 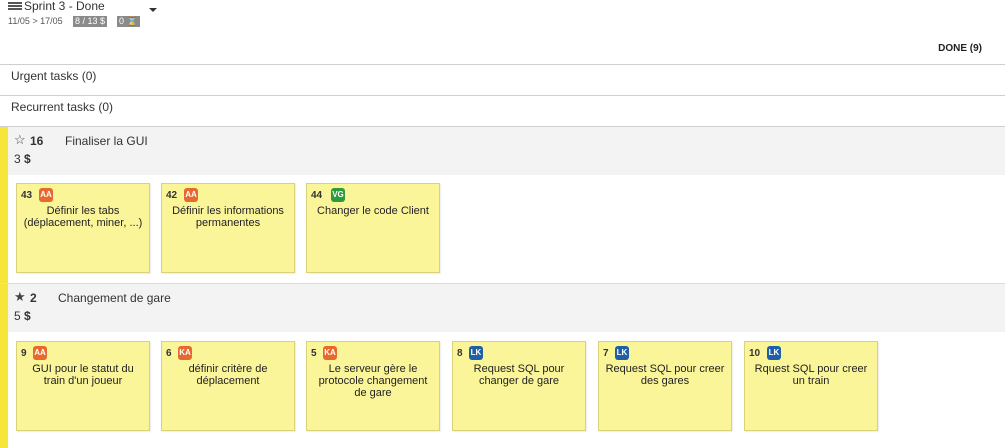 What do you see at coordinates (20, 297) in the screenshot?
I see `star-filled-icon: ★` at bounding box center [20, 297].